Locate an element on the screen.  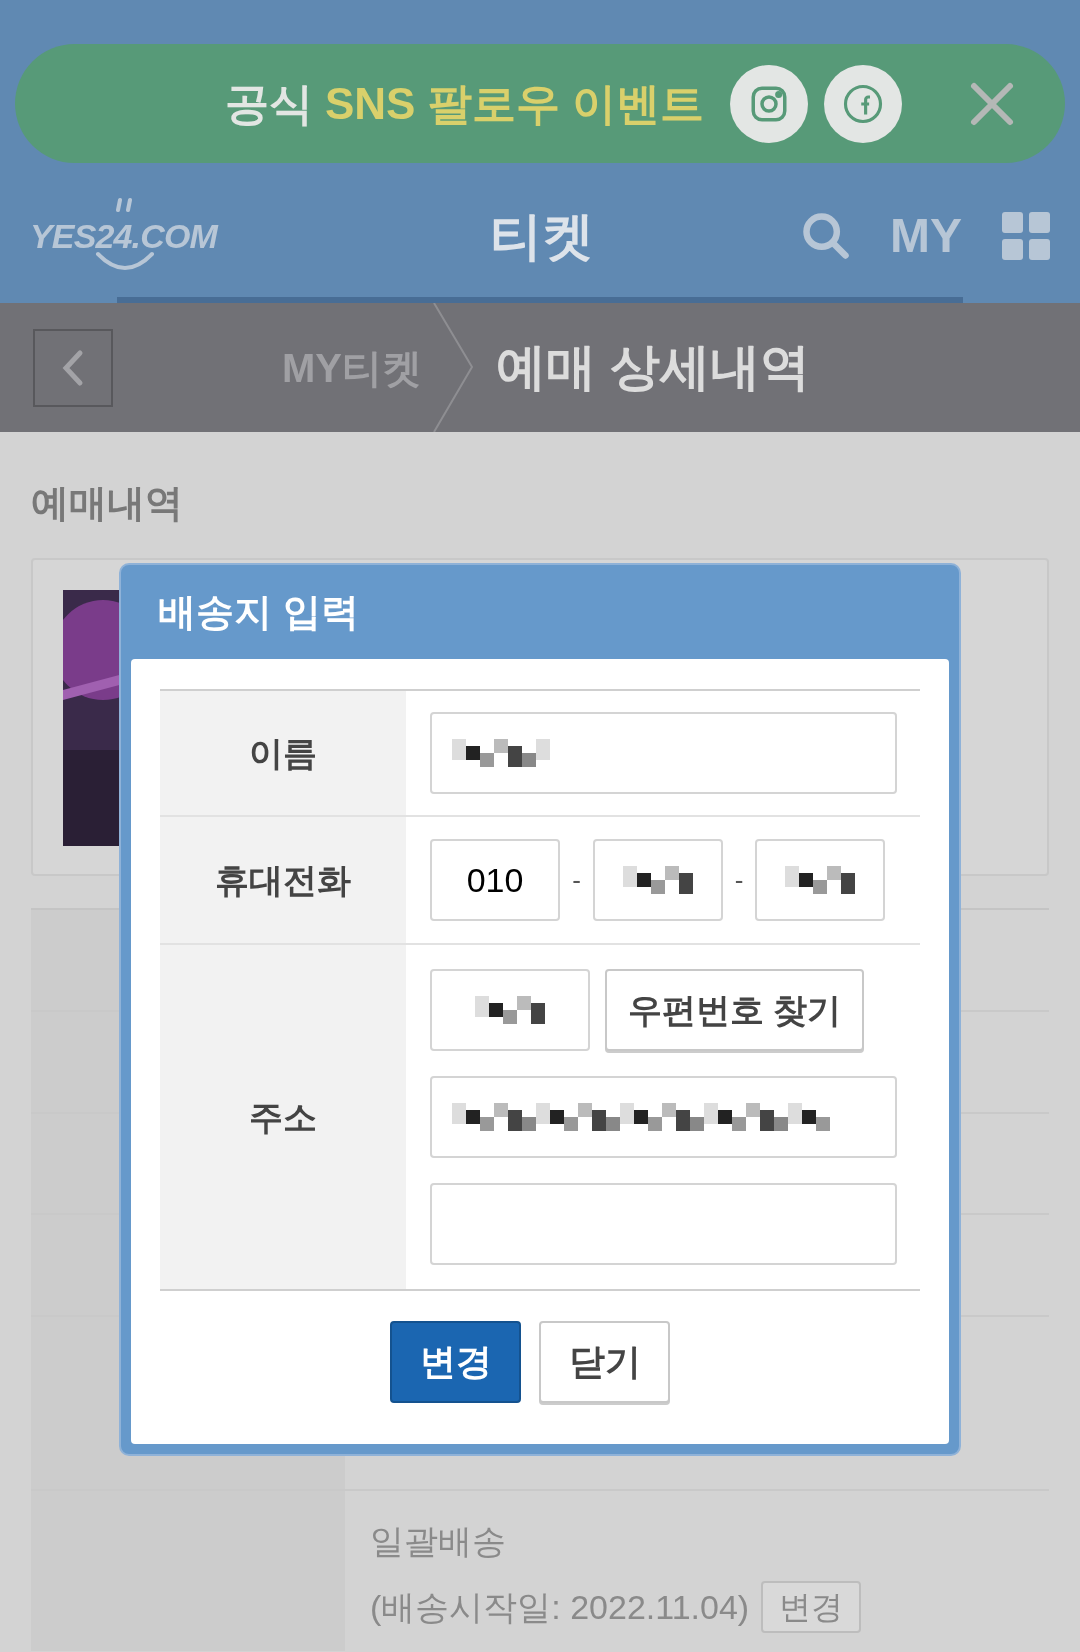
banner-text: 공식 is located at coordinates (269, 103).